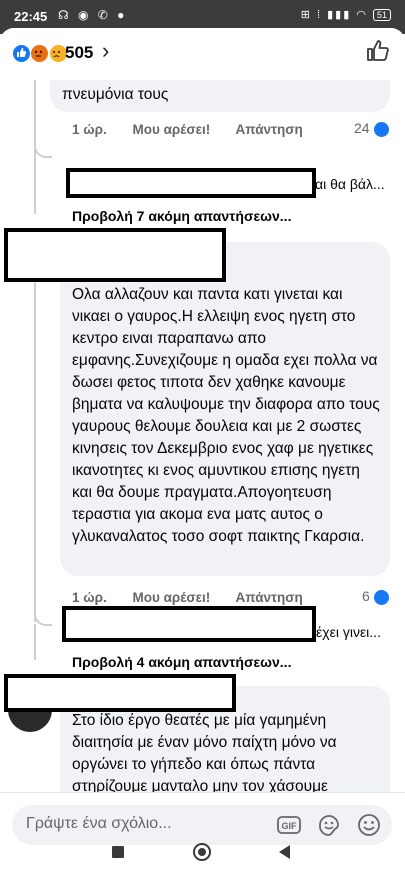 Image resolution: width=405 pixels, height=878 pixels. Describe the element at coordinates (202, 54) in the screenshot. I see `reactions-header: 505 ›` at that location.